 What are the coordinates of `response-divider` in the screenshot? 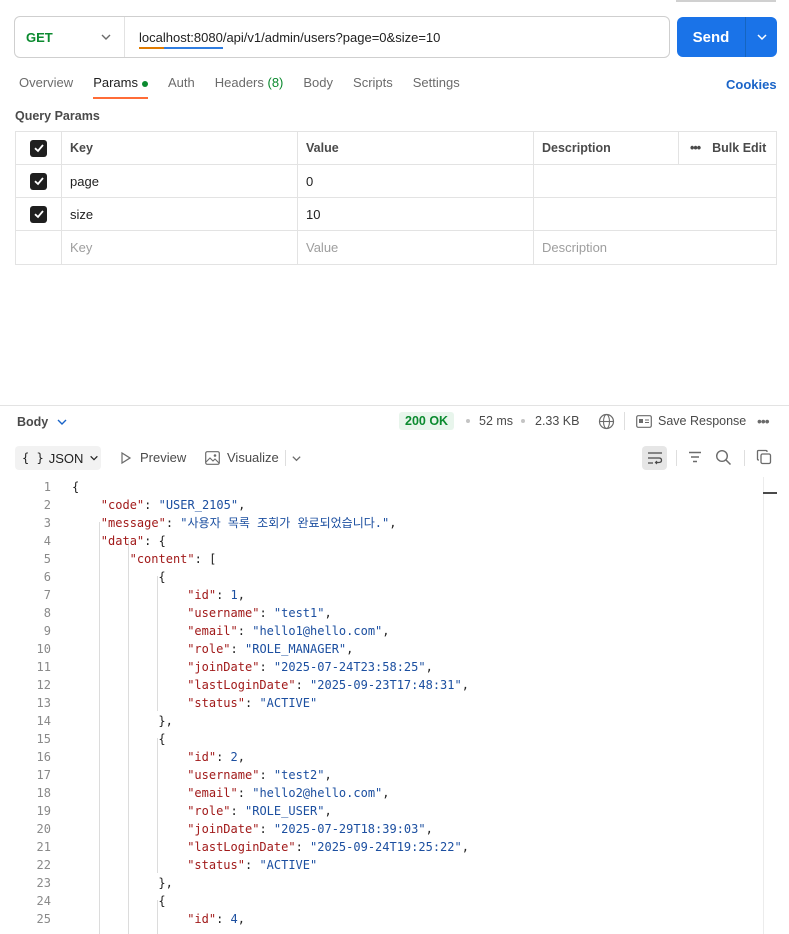 It's located at (394, 405).